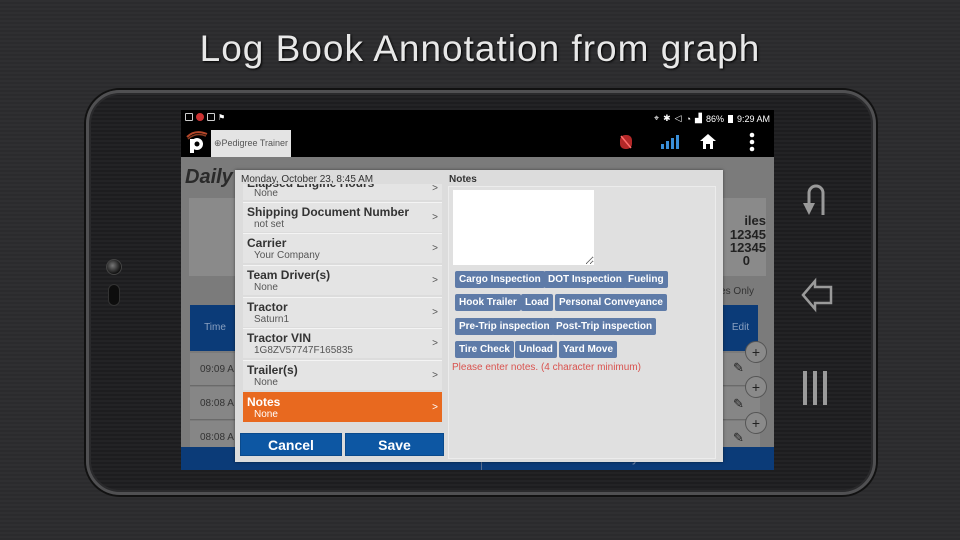 The height and width of the screenshot is (540, 960). What do you see at coordinates (755, 220) in the screenshot?
I see `miles-label: iles` at bounding box center [755, 220].